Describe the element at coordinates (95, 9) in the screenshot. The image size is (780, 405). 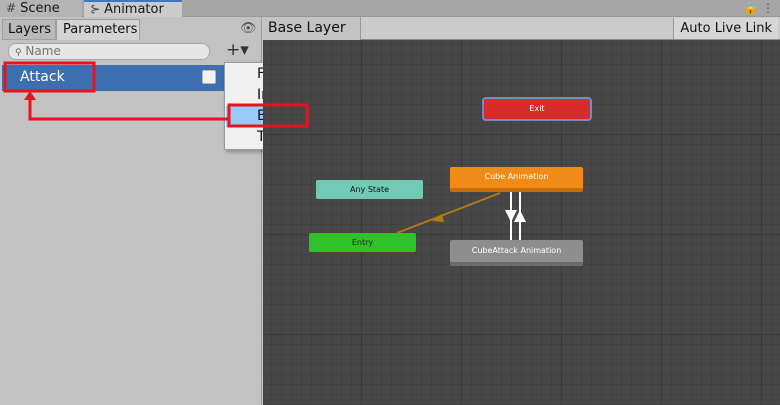
I see `animator-icon: ⊱` at that location.